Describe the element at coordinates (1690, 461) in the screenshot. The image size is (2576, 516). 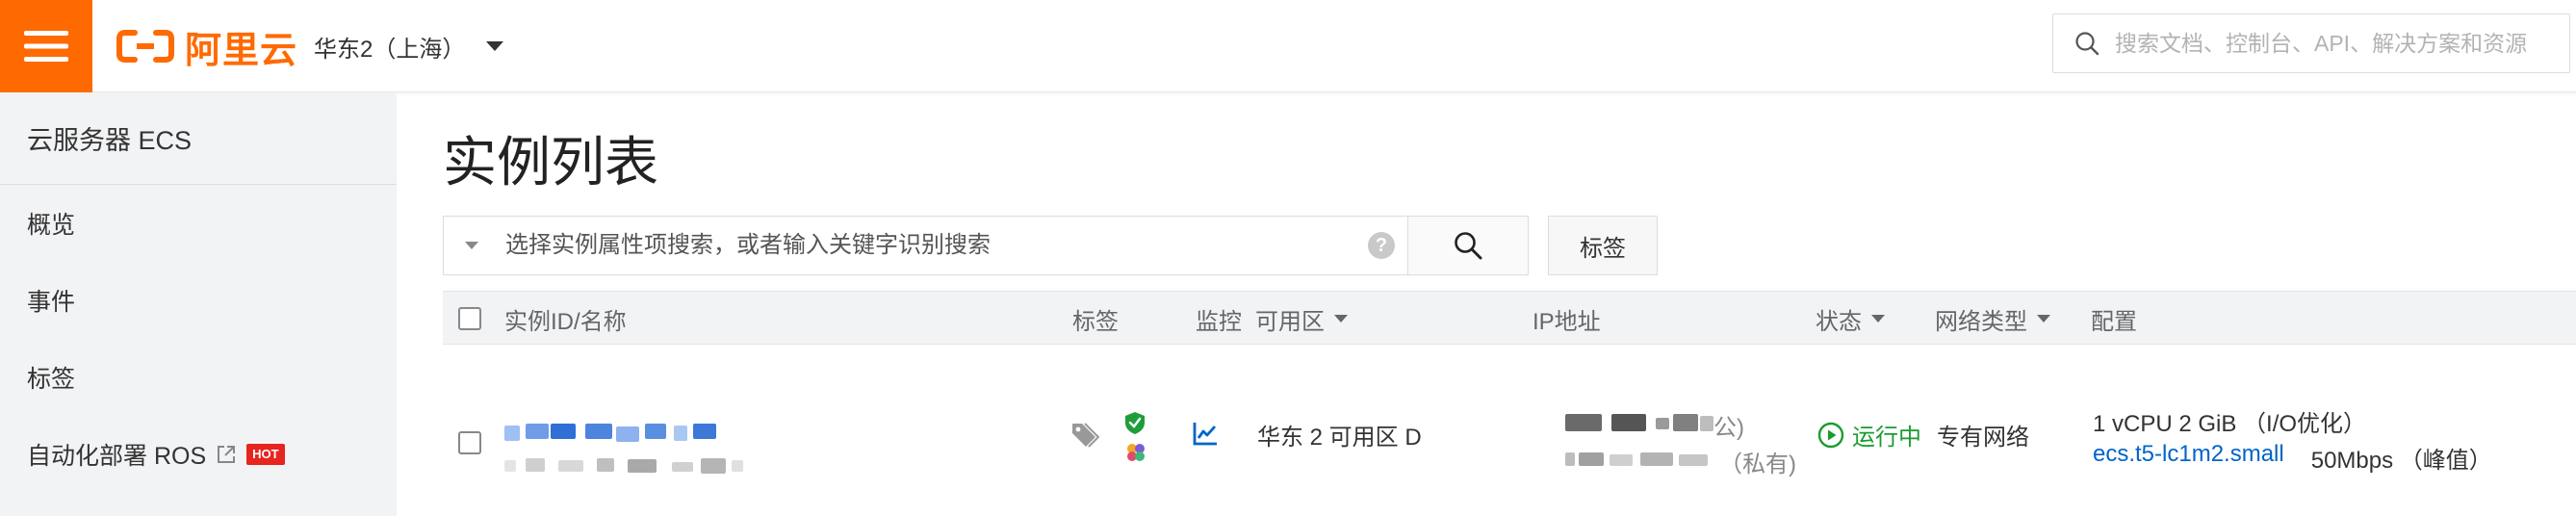
I see `ip-private: （私有)` at that location.